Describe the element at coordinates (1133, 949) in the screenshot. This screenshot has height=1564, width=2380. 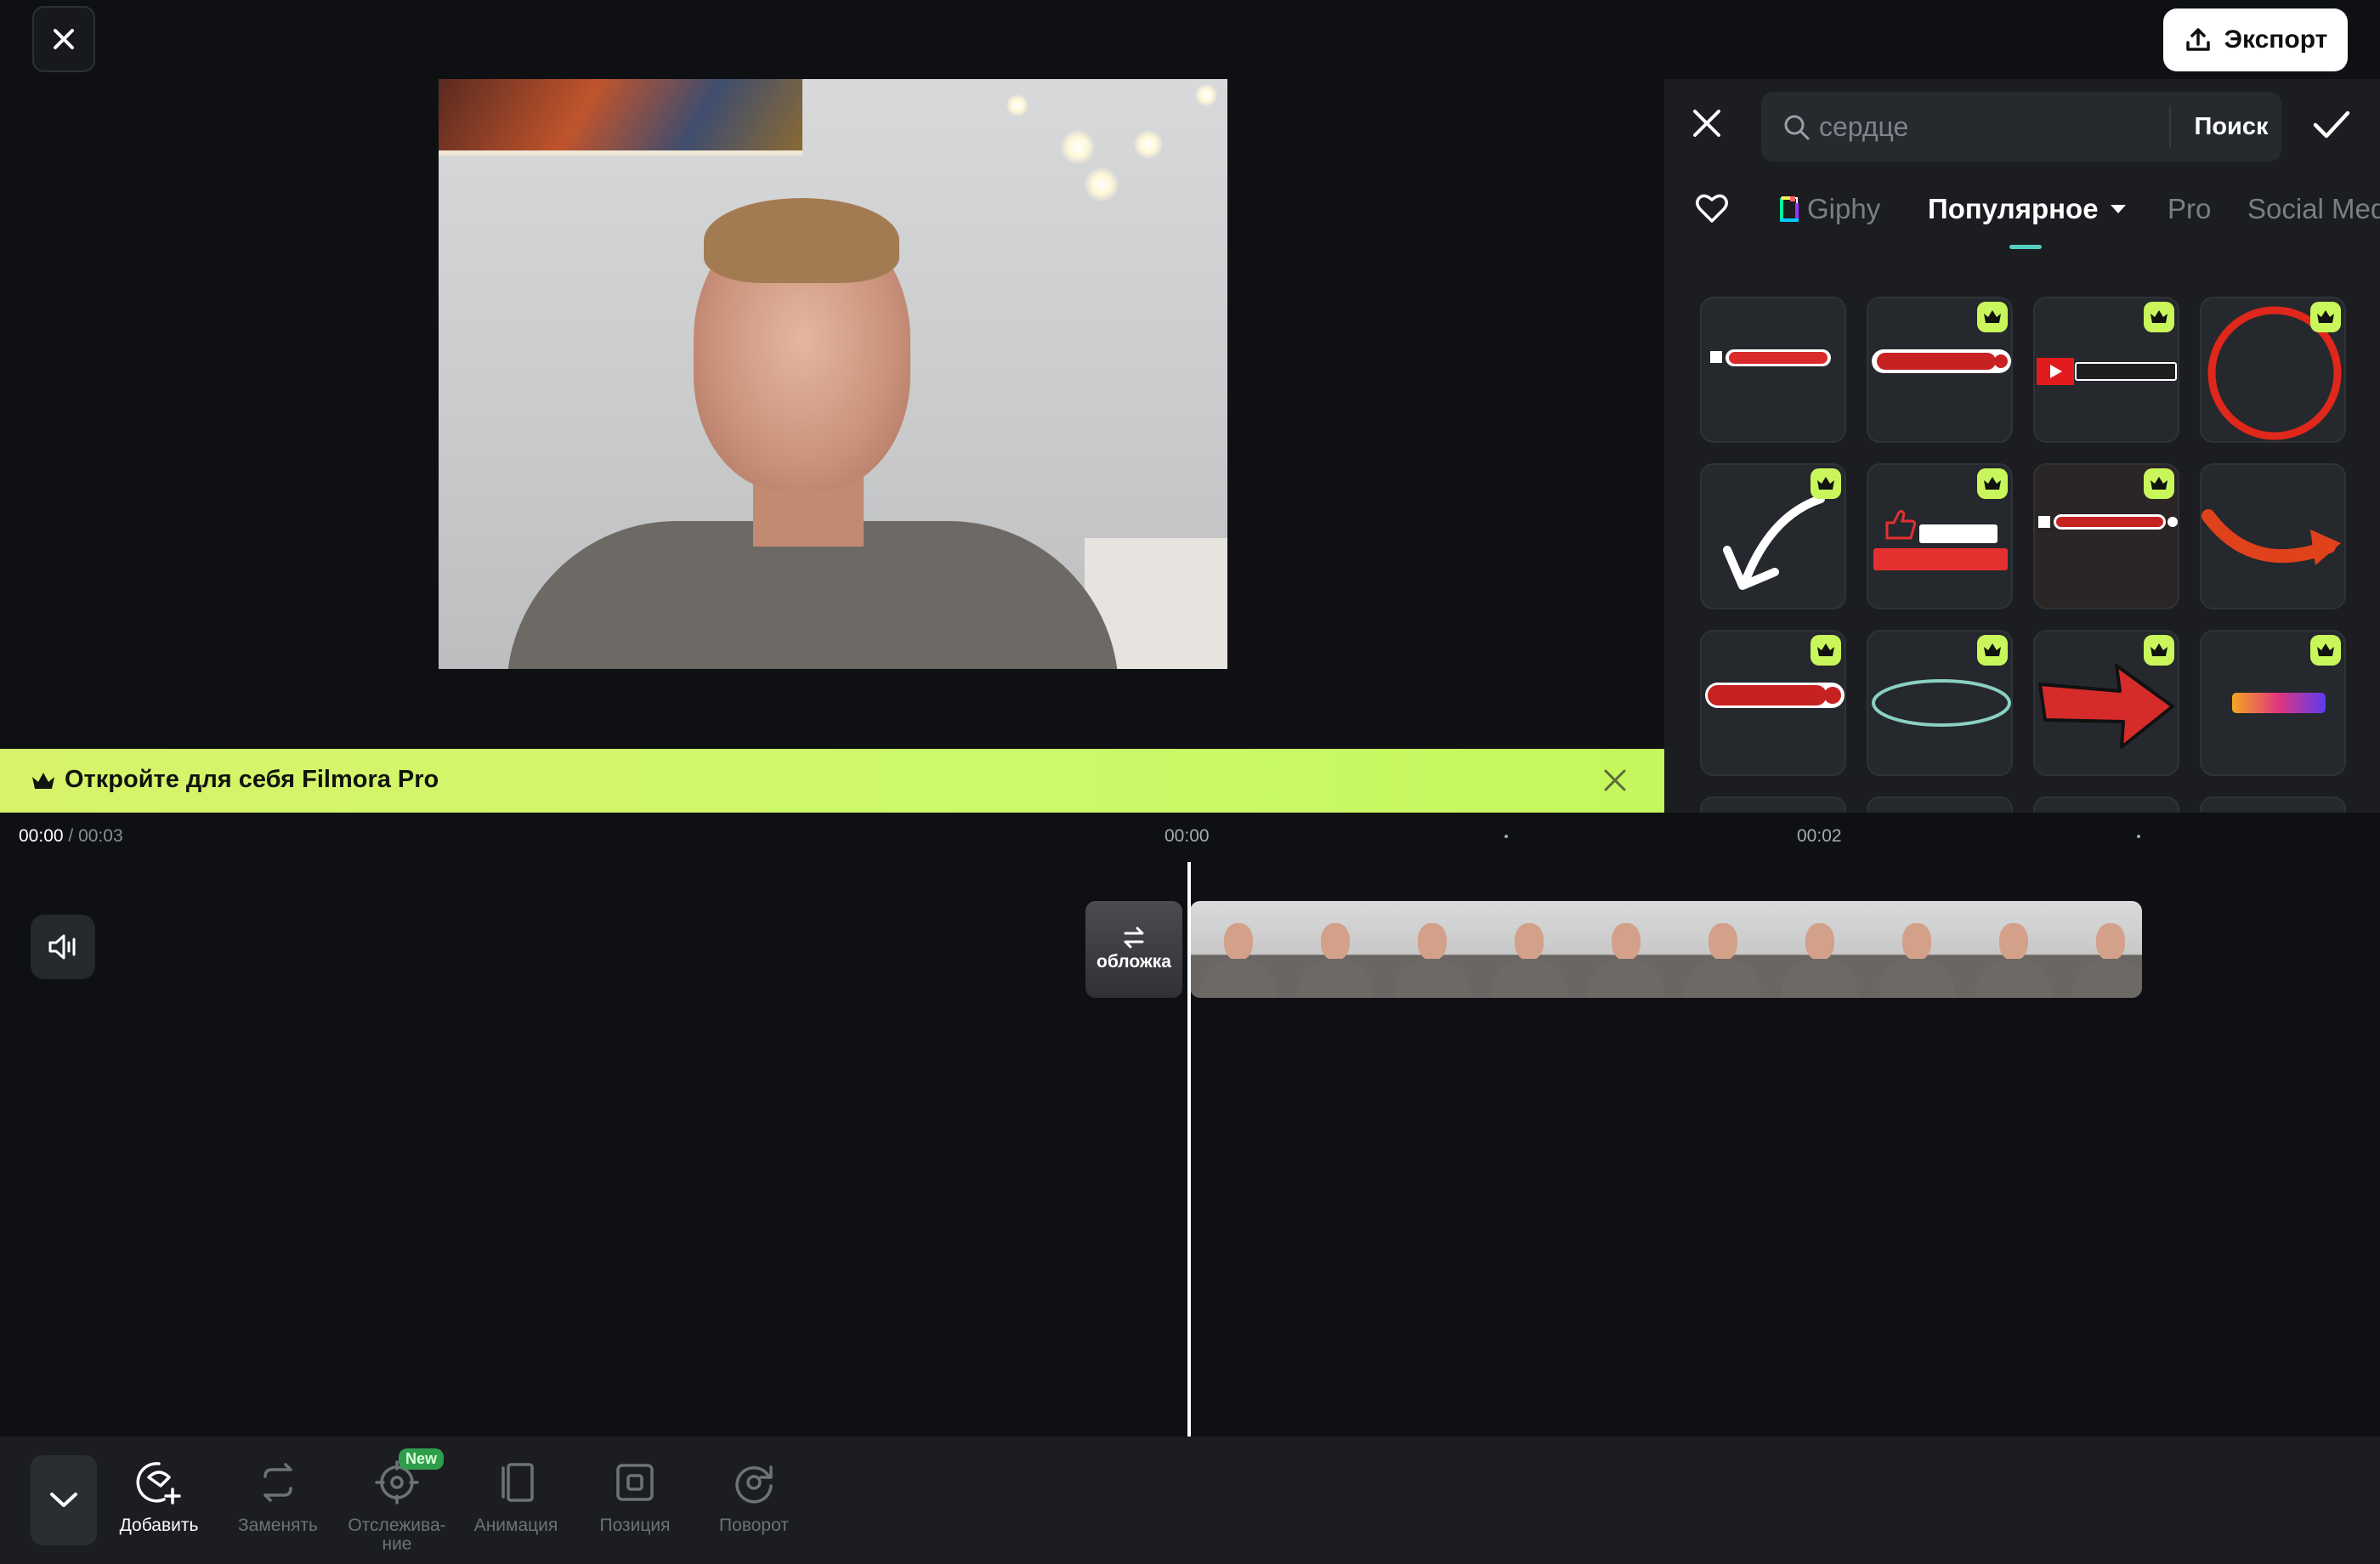
I see `cover-button: обложка` at that location.